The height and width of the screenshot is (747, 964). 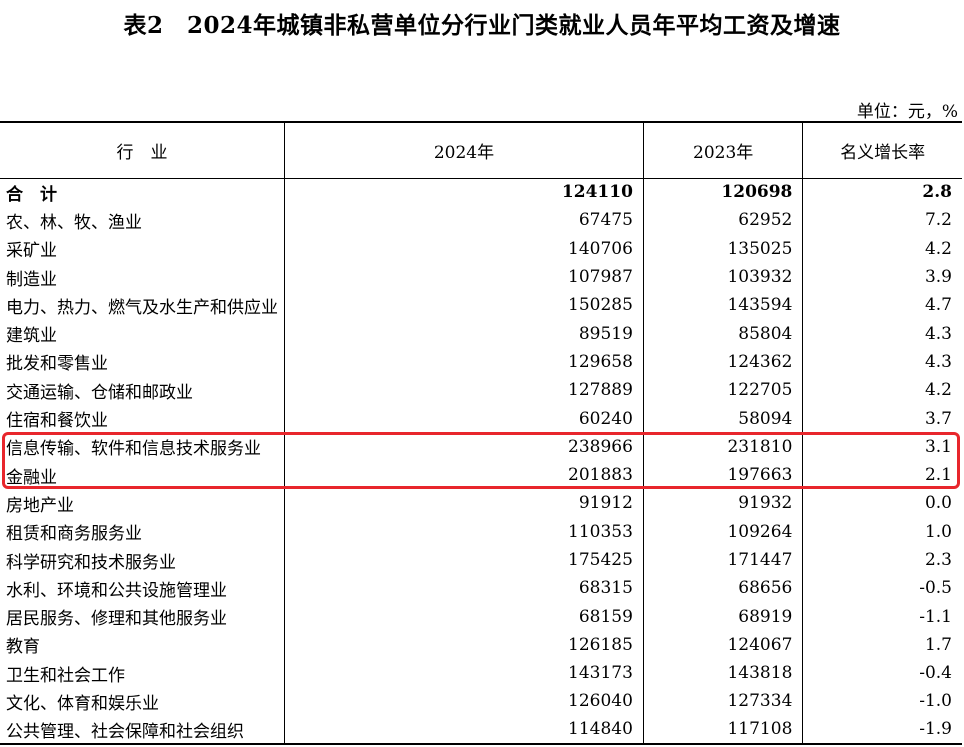 I want to click on table-row: 租赁和商务服务业 110353 109264 1.0, so click(x=481, y=531).